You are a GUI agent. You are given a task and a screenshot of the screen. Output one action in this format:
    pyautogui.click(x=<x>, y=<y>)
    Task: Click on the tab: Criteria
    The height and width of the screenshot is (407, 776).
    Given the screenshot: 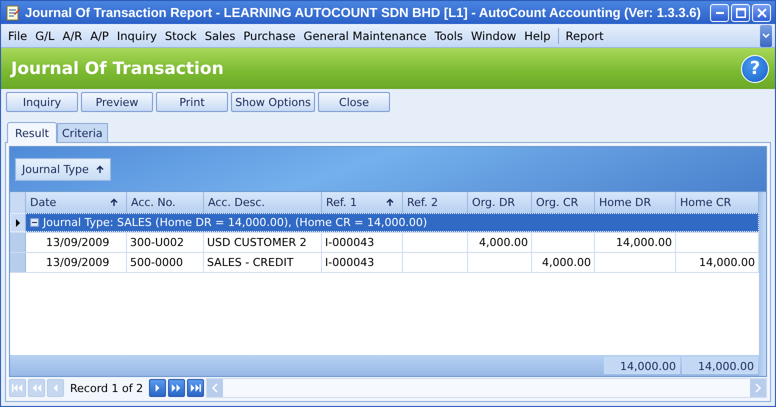 What is the action you would take?
    pyautogui.click(x=82, y=132)
    